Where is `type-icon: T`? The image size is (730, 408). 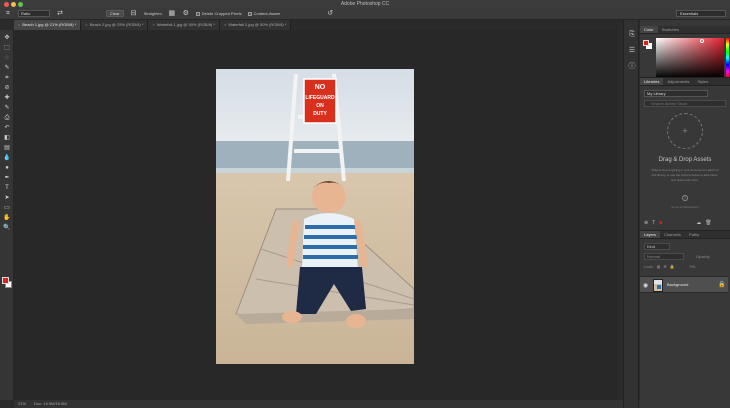
type-icon: T is located at coordinates (7, 188).